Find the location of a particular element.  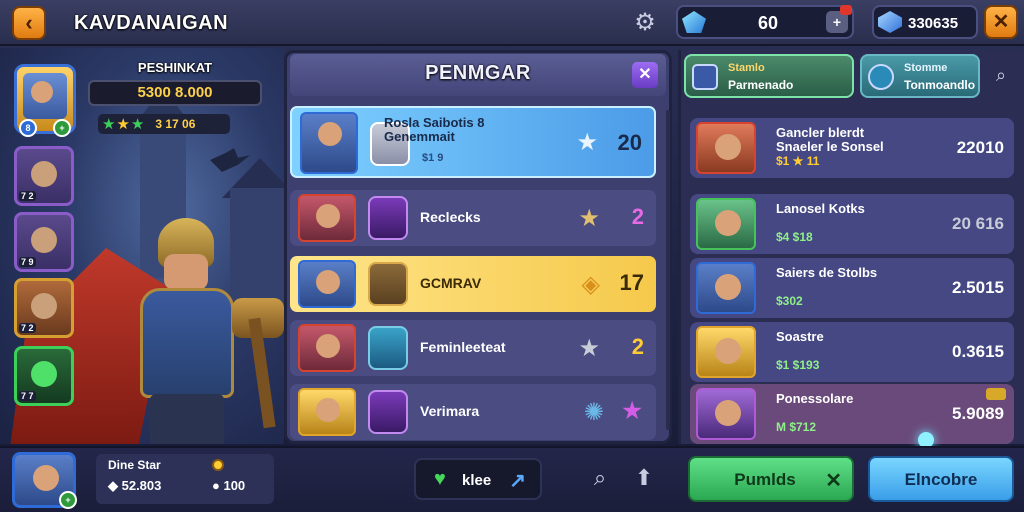

leaderboard-meta: $1 ★ 11 is located at coordinates (798, 161).